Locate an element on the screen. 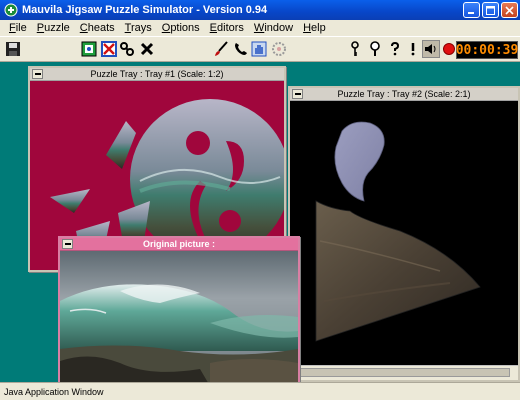  close-button is located at coordinates (509, 10).